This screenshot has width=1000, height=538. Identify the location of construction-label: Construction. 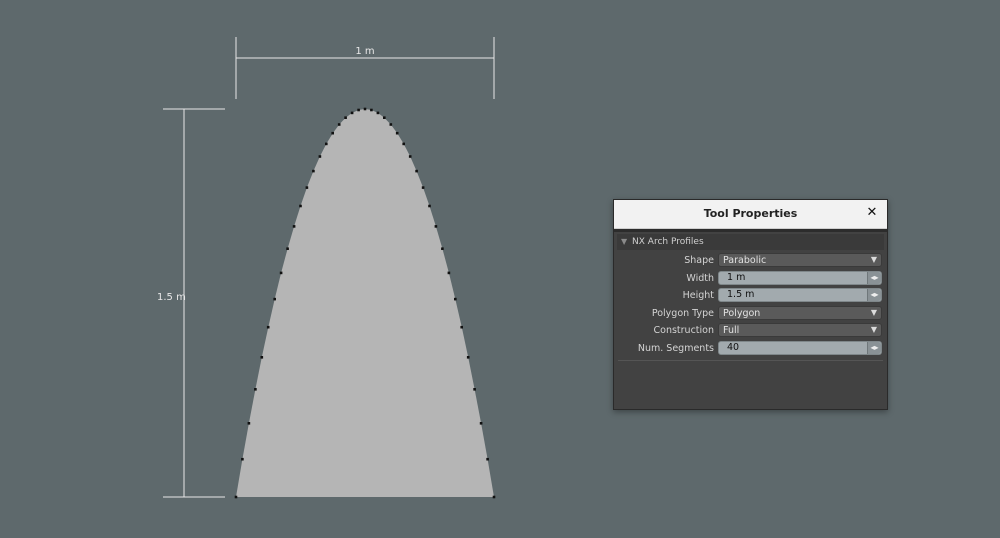
(684, 330).